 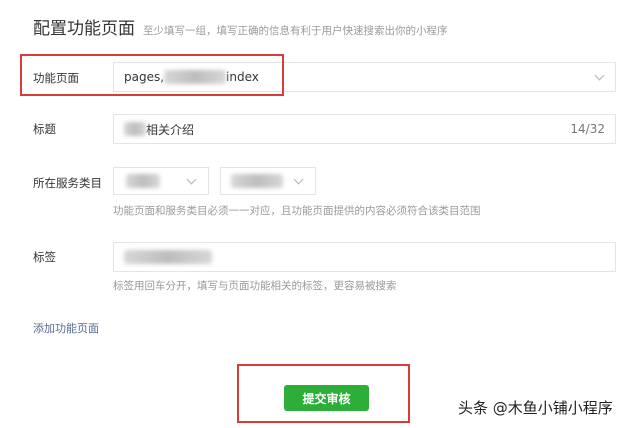 I want to click on add-page-link: 添加功能页面, so click(x=66, y=328).